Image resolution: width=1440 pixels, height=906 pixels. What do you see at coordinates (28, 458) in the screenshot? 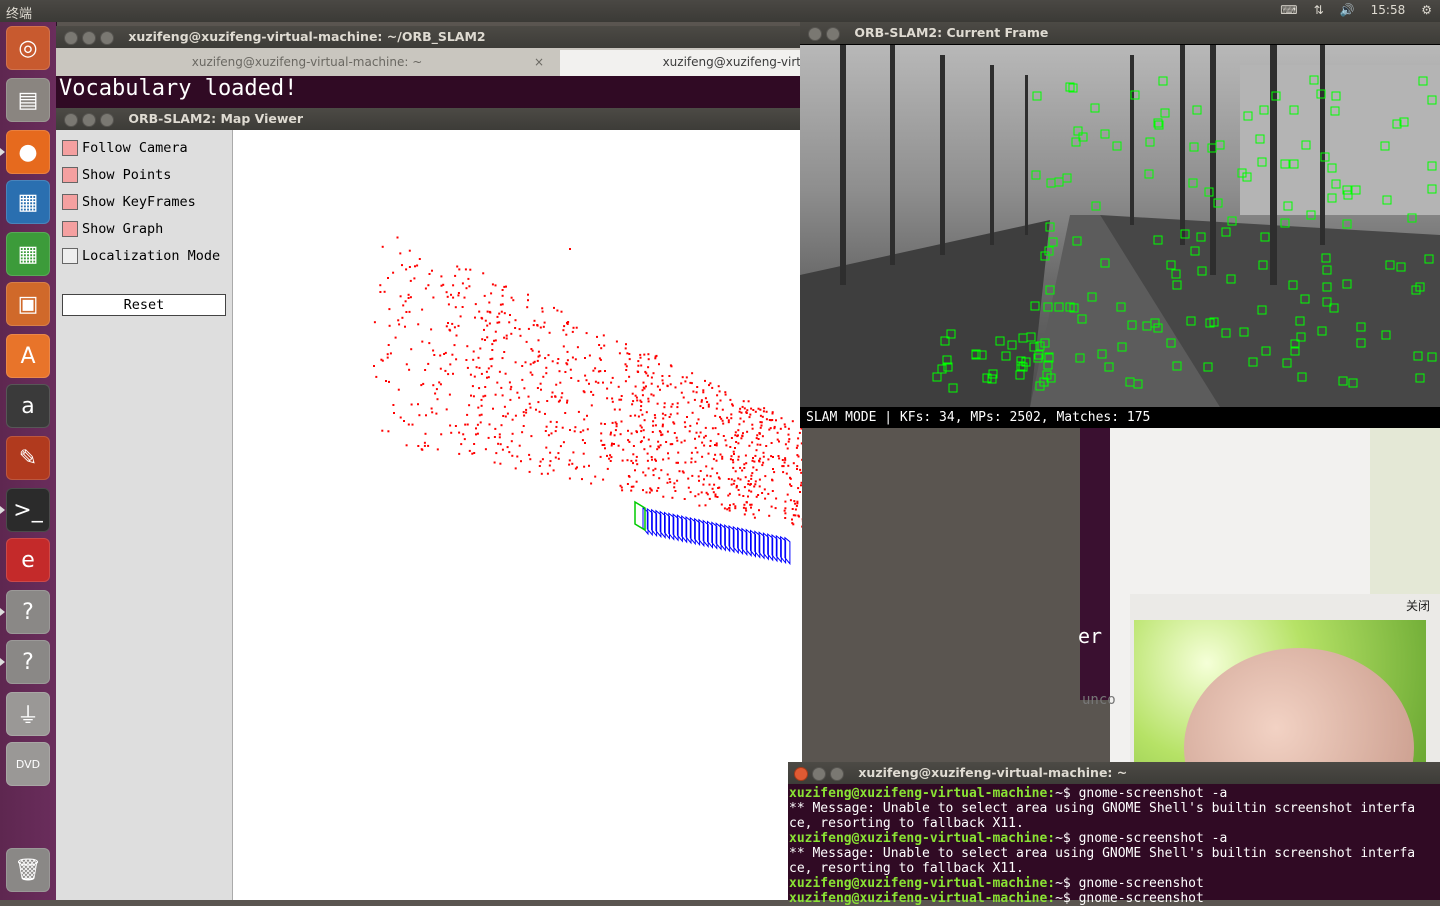
I see `launcher-system-settings-icon: ✎` at bounding box center [28, 458].